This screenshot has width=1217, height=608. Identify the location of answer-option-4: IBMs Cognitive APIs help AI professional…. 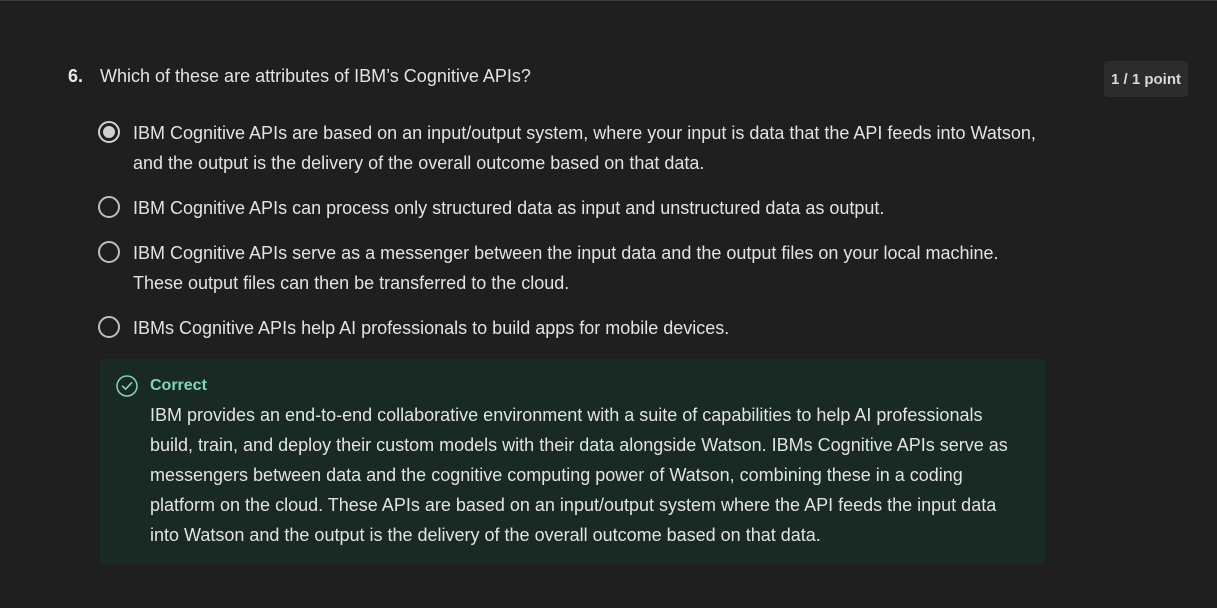
(578, 328).